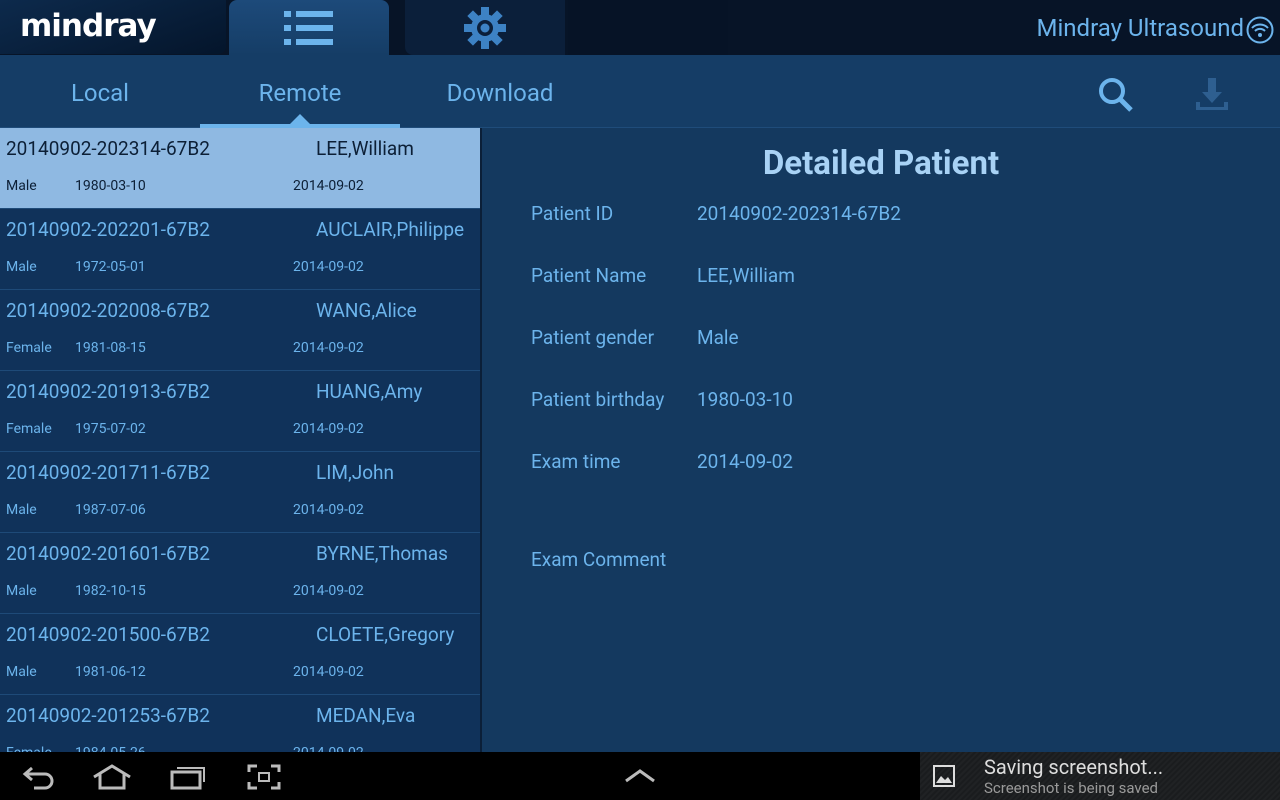 The image size is (1280, 800). Describe the element at coordinates (108, 553) in the screenshot. I see `patient-id: 20140902-201601-67B2` at that location.